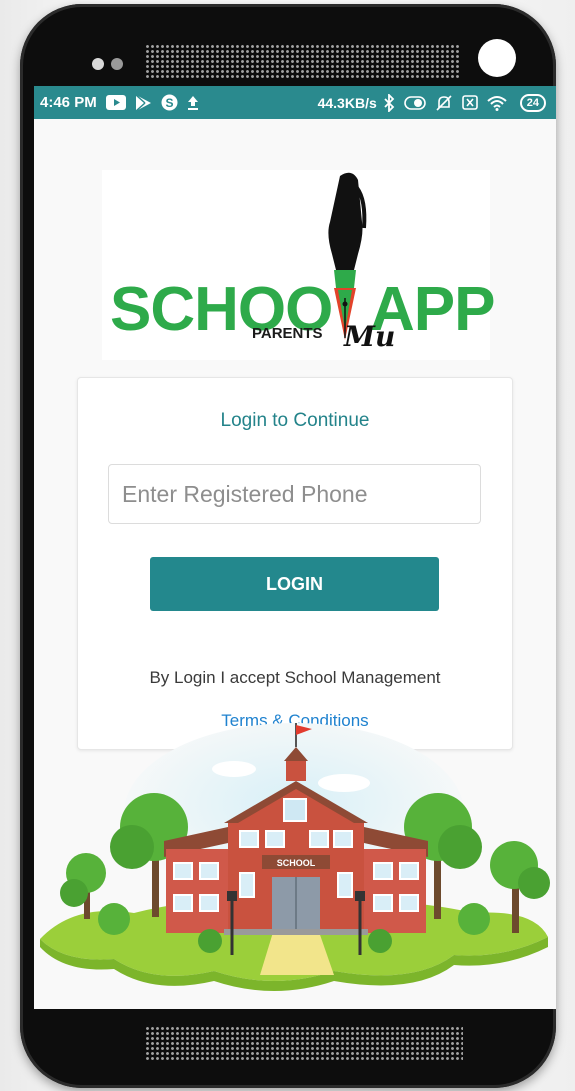 The width and height of the screenshot is (575, 1091). Describe the element at coordinates (295, 677) in the screenshot. I see `accept-text: By Login I accept School Management` at that location.